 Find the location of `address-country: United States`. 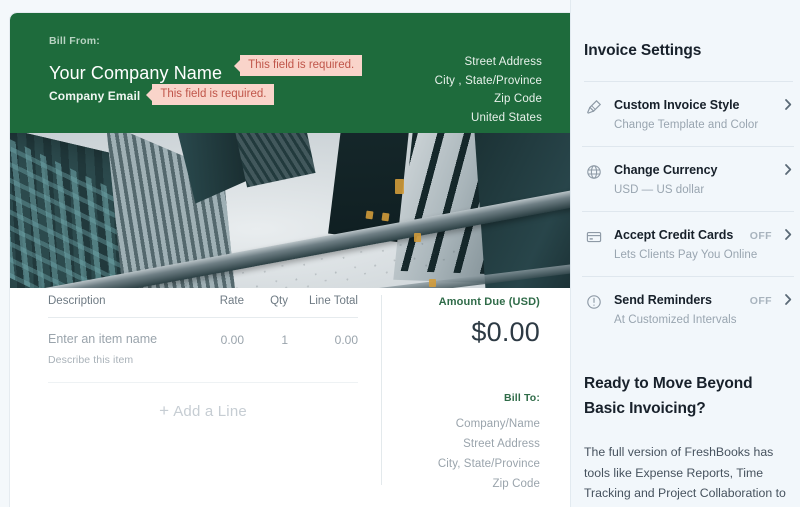

address-country: United States is located at coordinates (488, 118).